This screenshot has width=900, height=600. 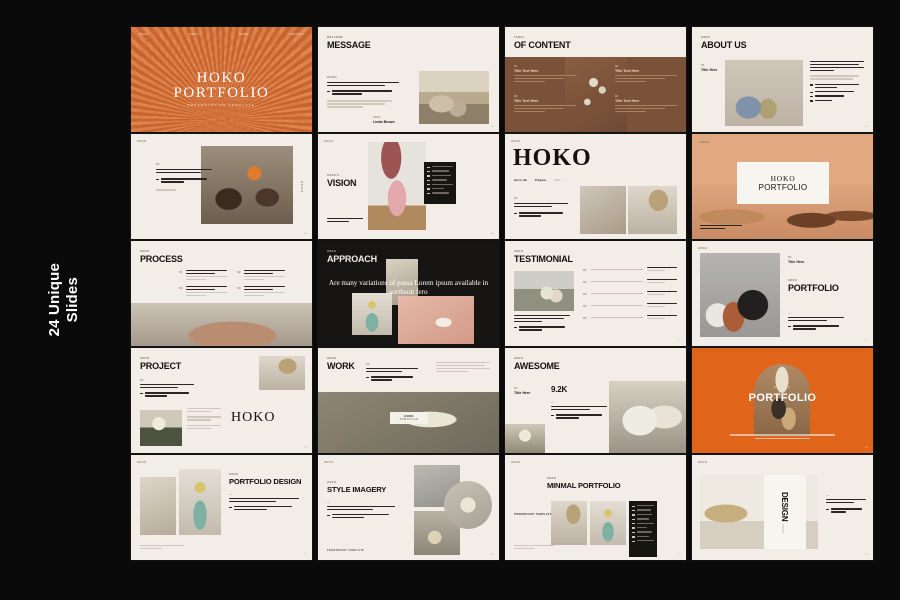 I want to click on slide-title: MINMAL PORTFOLIO, so click(x=584, y=485).